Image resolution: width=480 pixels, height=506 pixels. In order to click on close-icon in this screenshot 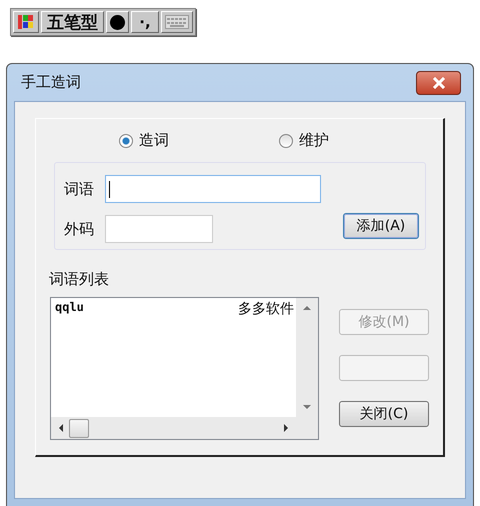, I will do `click(439, 82)`.